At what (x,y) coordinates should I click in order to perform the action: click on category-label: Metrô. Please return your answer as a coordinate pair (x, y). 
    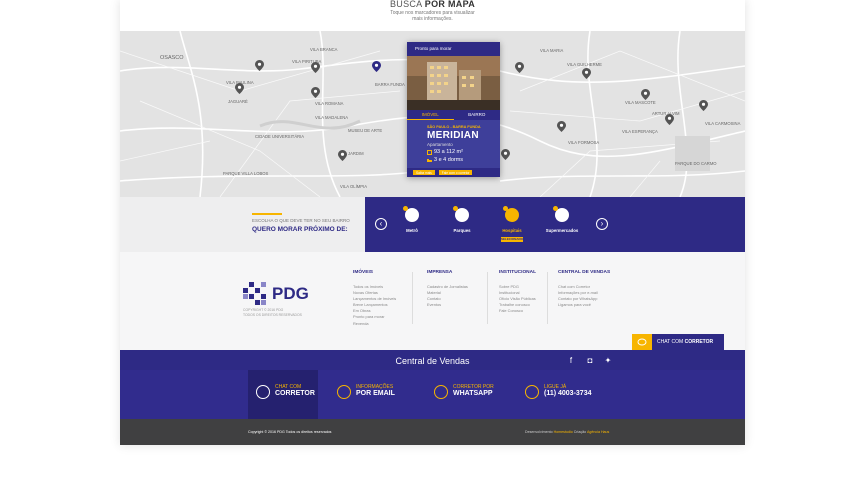
    Looking at the image, I should click on (412, 230).